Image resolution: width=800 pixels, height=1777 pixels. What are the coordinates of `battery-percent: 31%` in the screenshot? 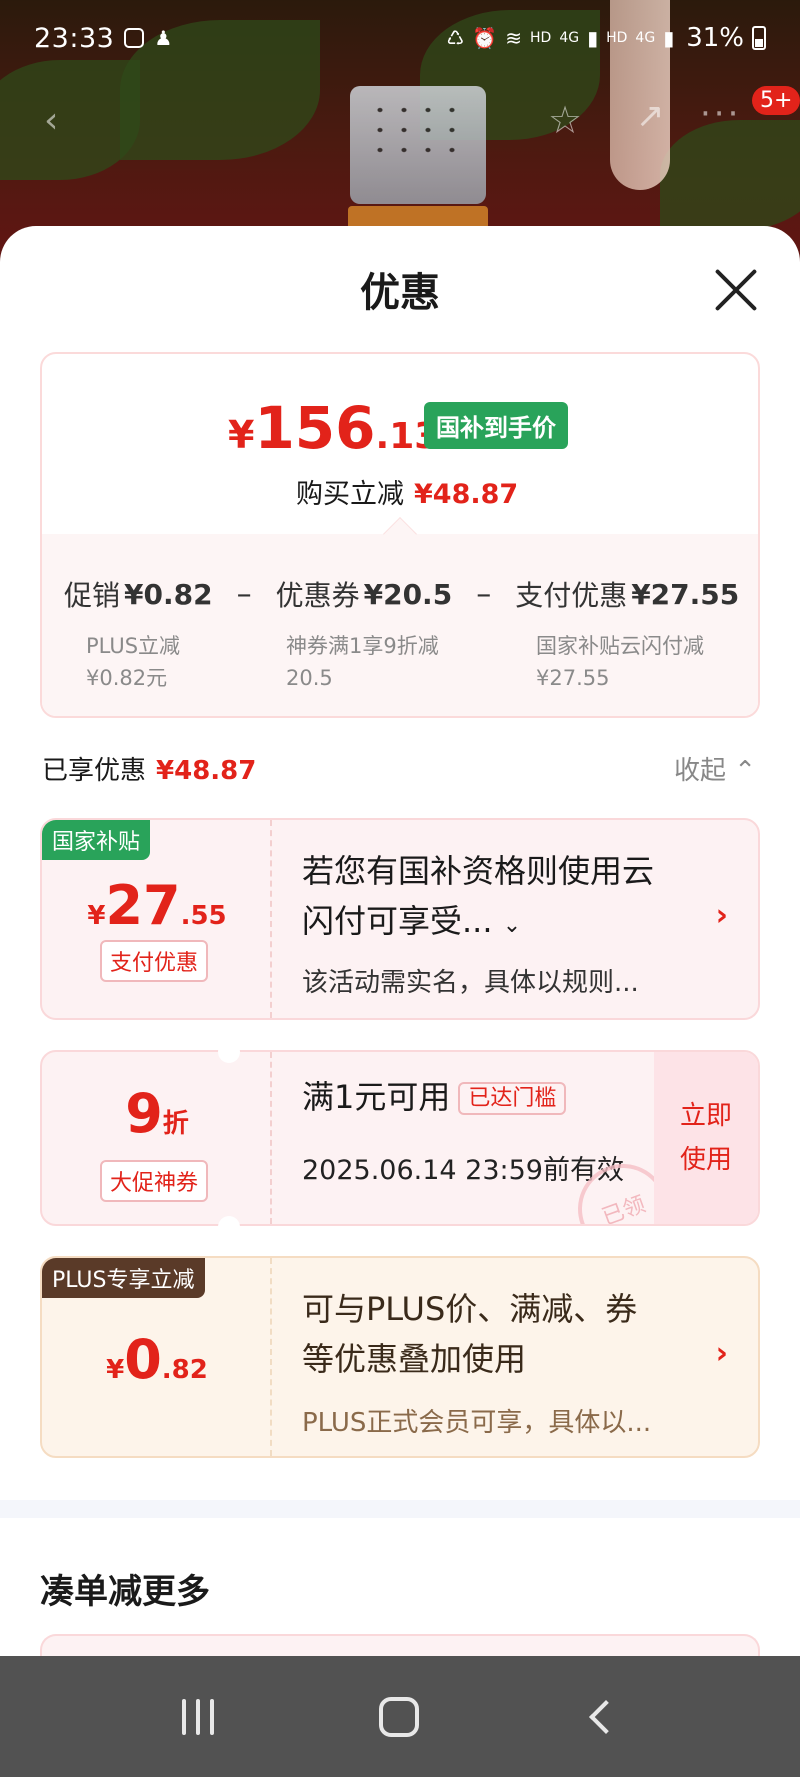 It's located at (715, 38).